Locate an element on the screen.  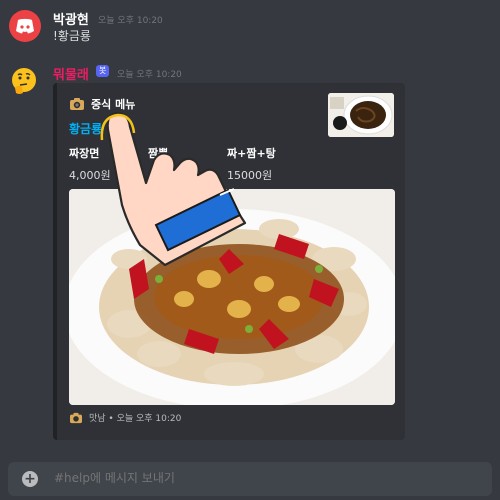
embed-field: 짜장면 4,000원 is located at coordinates (90, 164).